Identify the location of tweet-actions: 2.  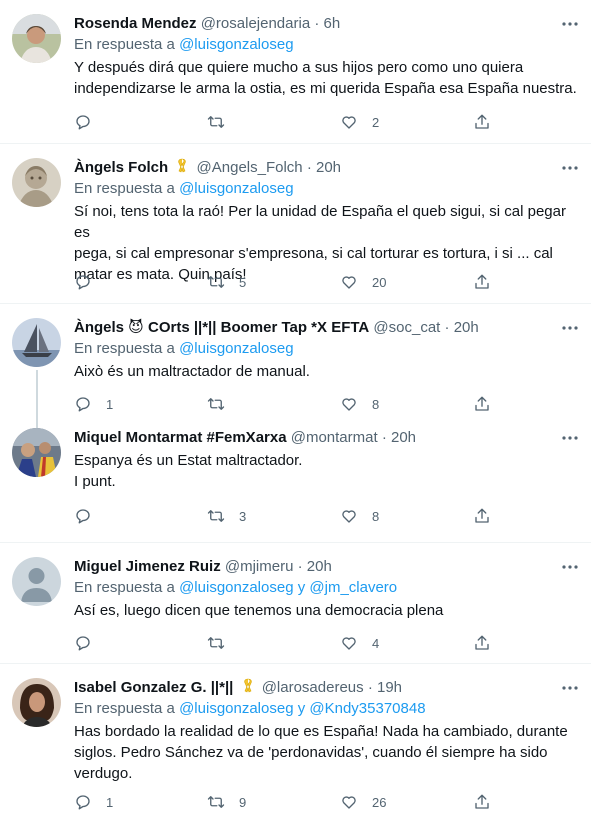
(326, 122).